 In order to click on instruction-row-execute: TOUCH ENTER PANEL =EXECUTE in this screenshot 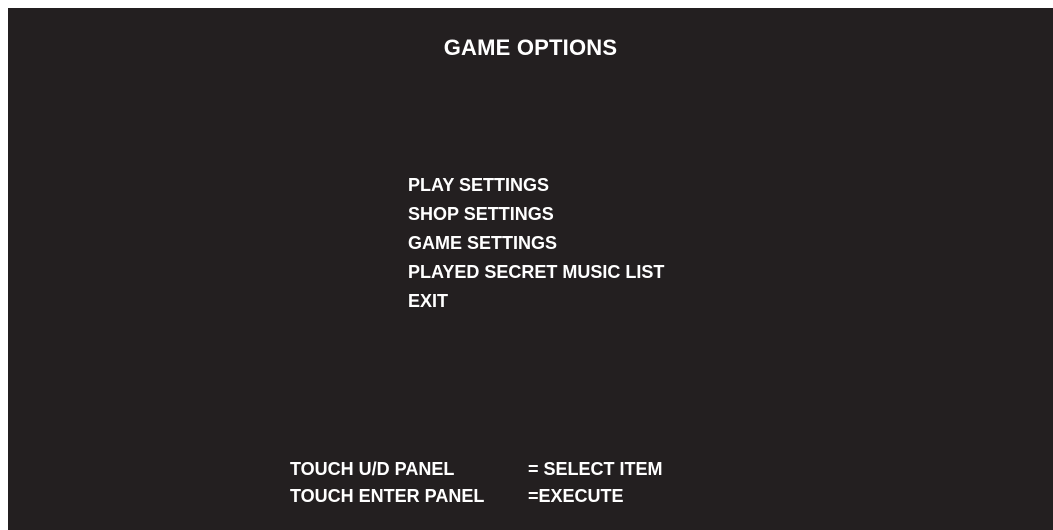, I will do `click(476, 496)`.